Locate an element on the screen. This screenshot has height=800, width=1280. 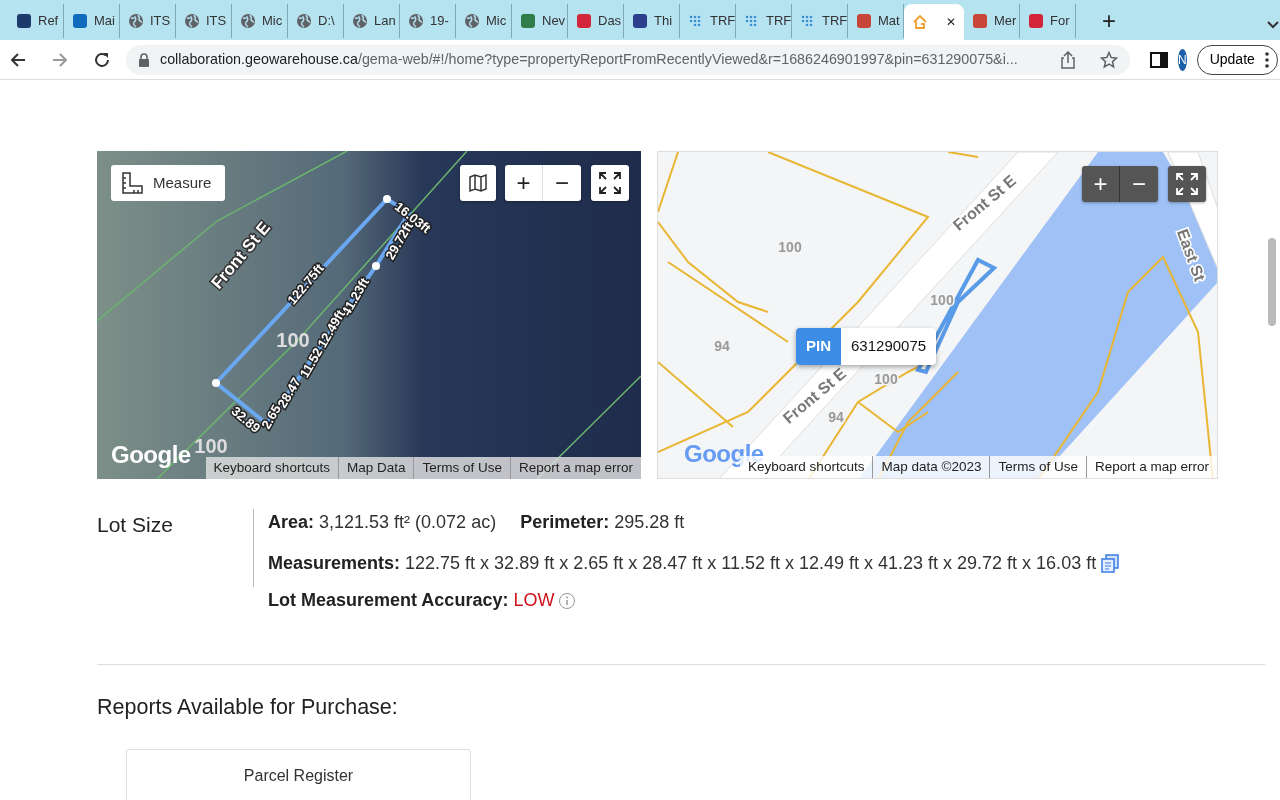
browser-tab: For is located at coordinates (1048, 21).